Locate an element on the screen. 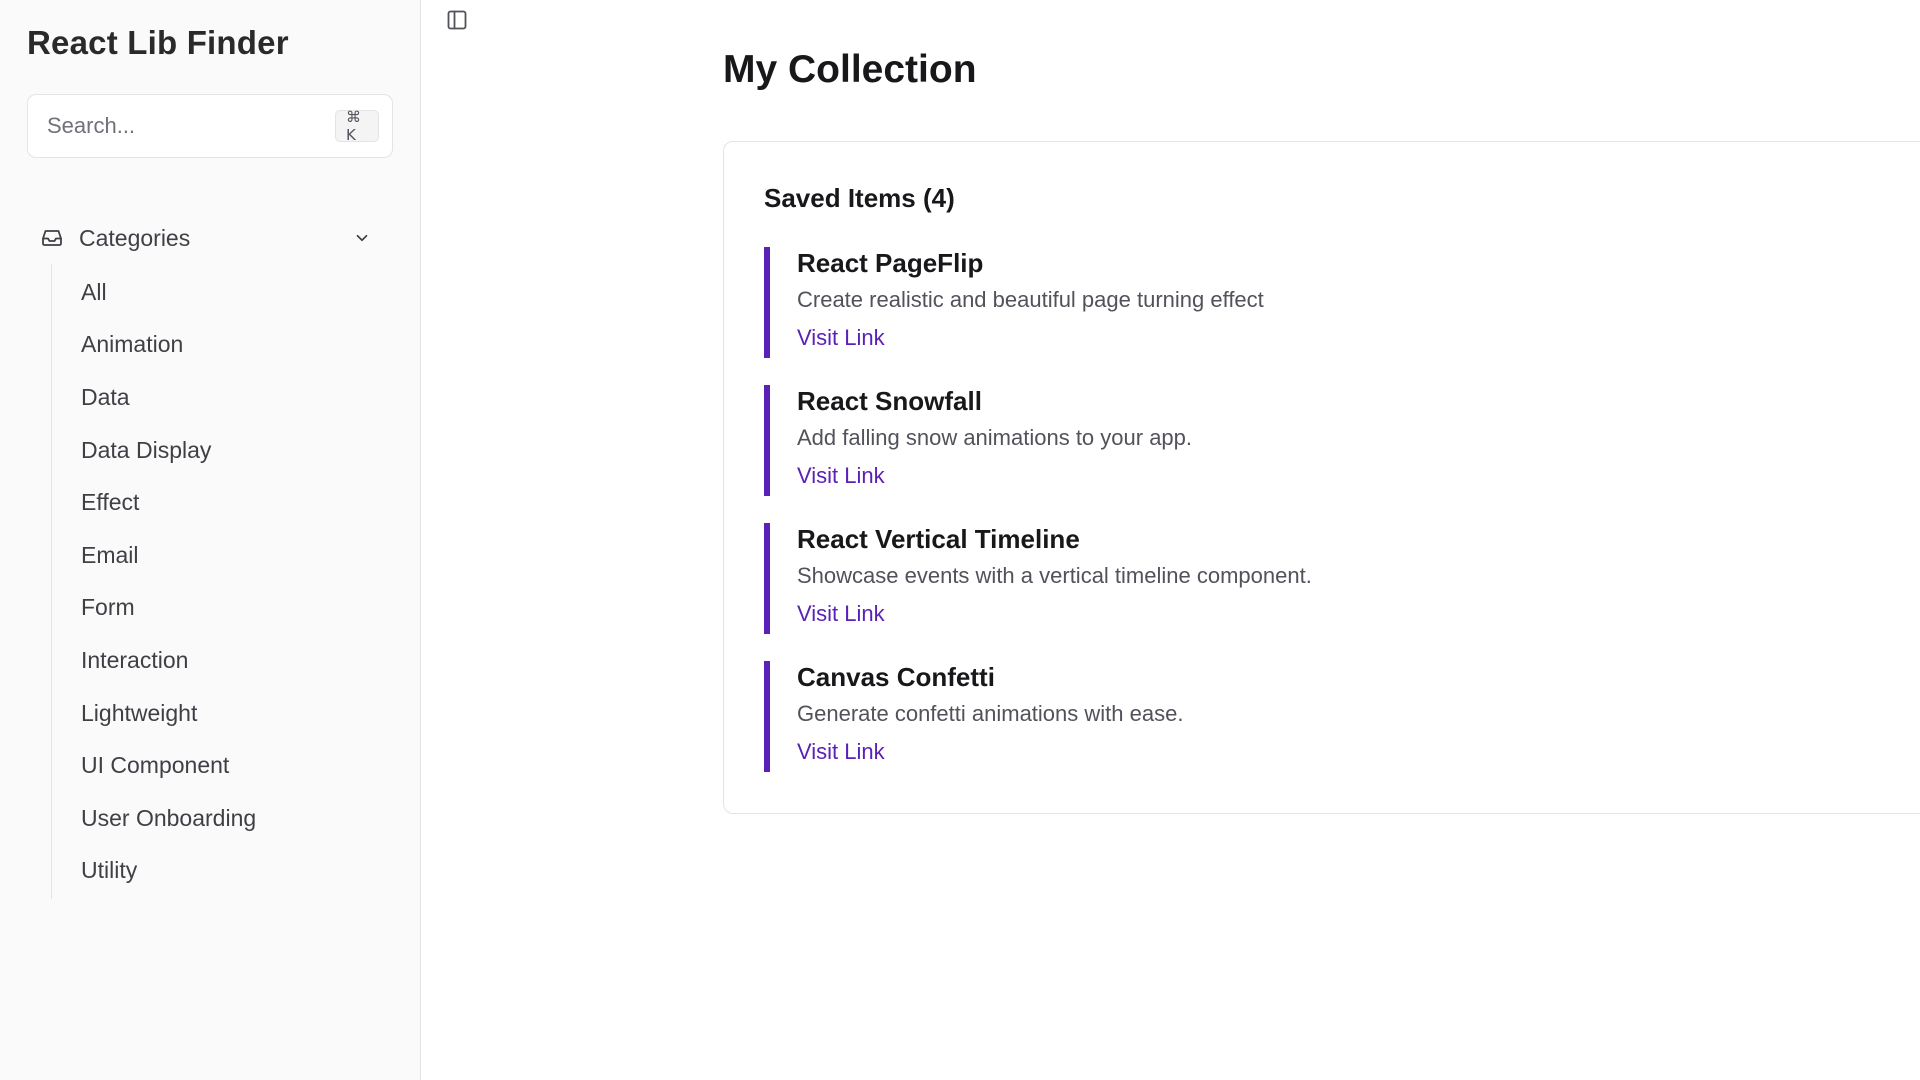 The image size is (1920, 1080). sidebar-item-animation: Animation is located at coordinates (216, 345).